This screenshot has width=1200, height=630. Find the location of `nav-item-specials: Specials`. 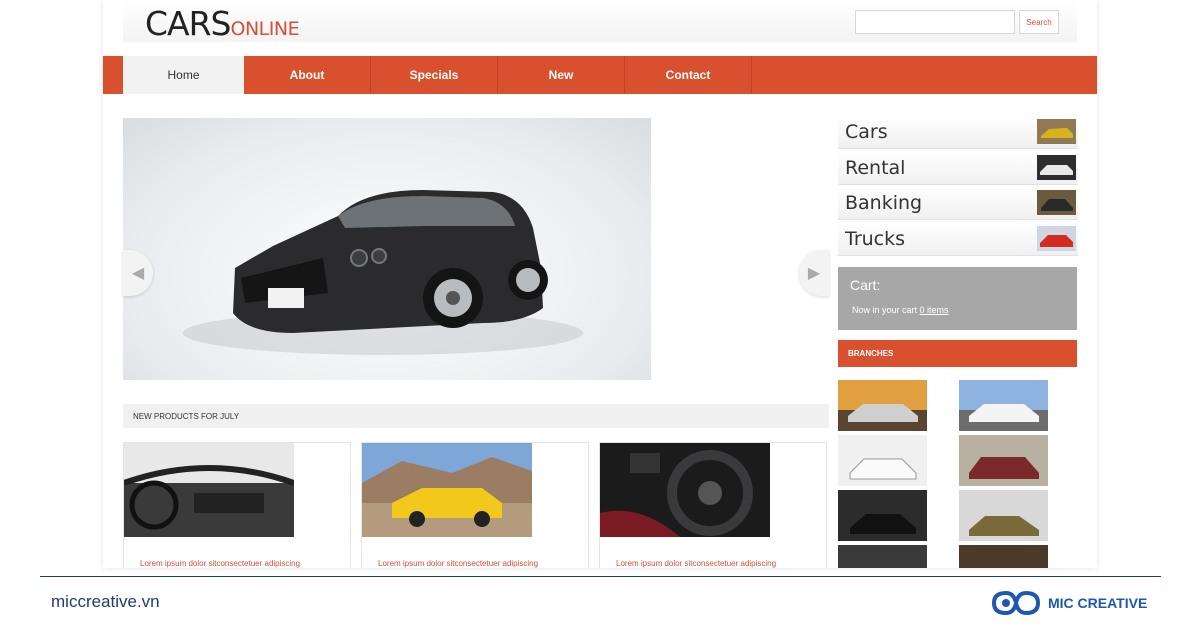

nav-item-specials: Specials is located at coordinates (434, 75).